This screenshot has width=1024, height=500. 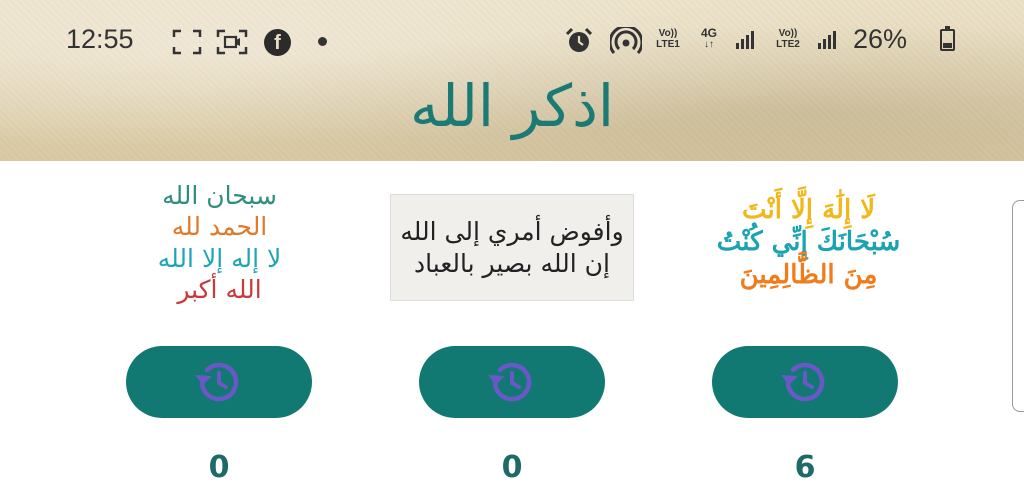 What do you see at coordinates (512, 232) in the screenshot?
I see `dhikr-line: وأفوض أمري إلى الله` at bounding box center [512, 232].